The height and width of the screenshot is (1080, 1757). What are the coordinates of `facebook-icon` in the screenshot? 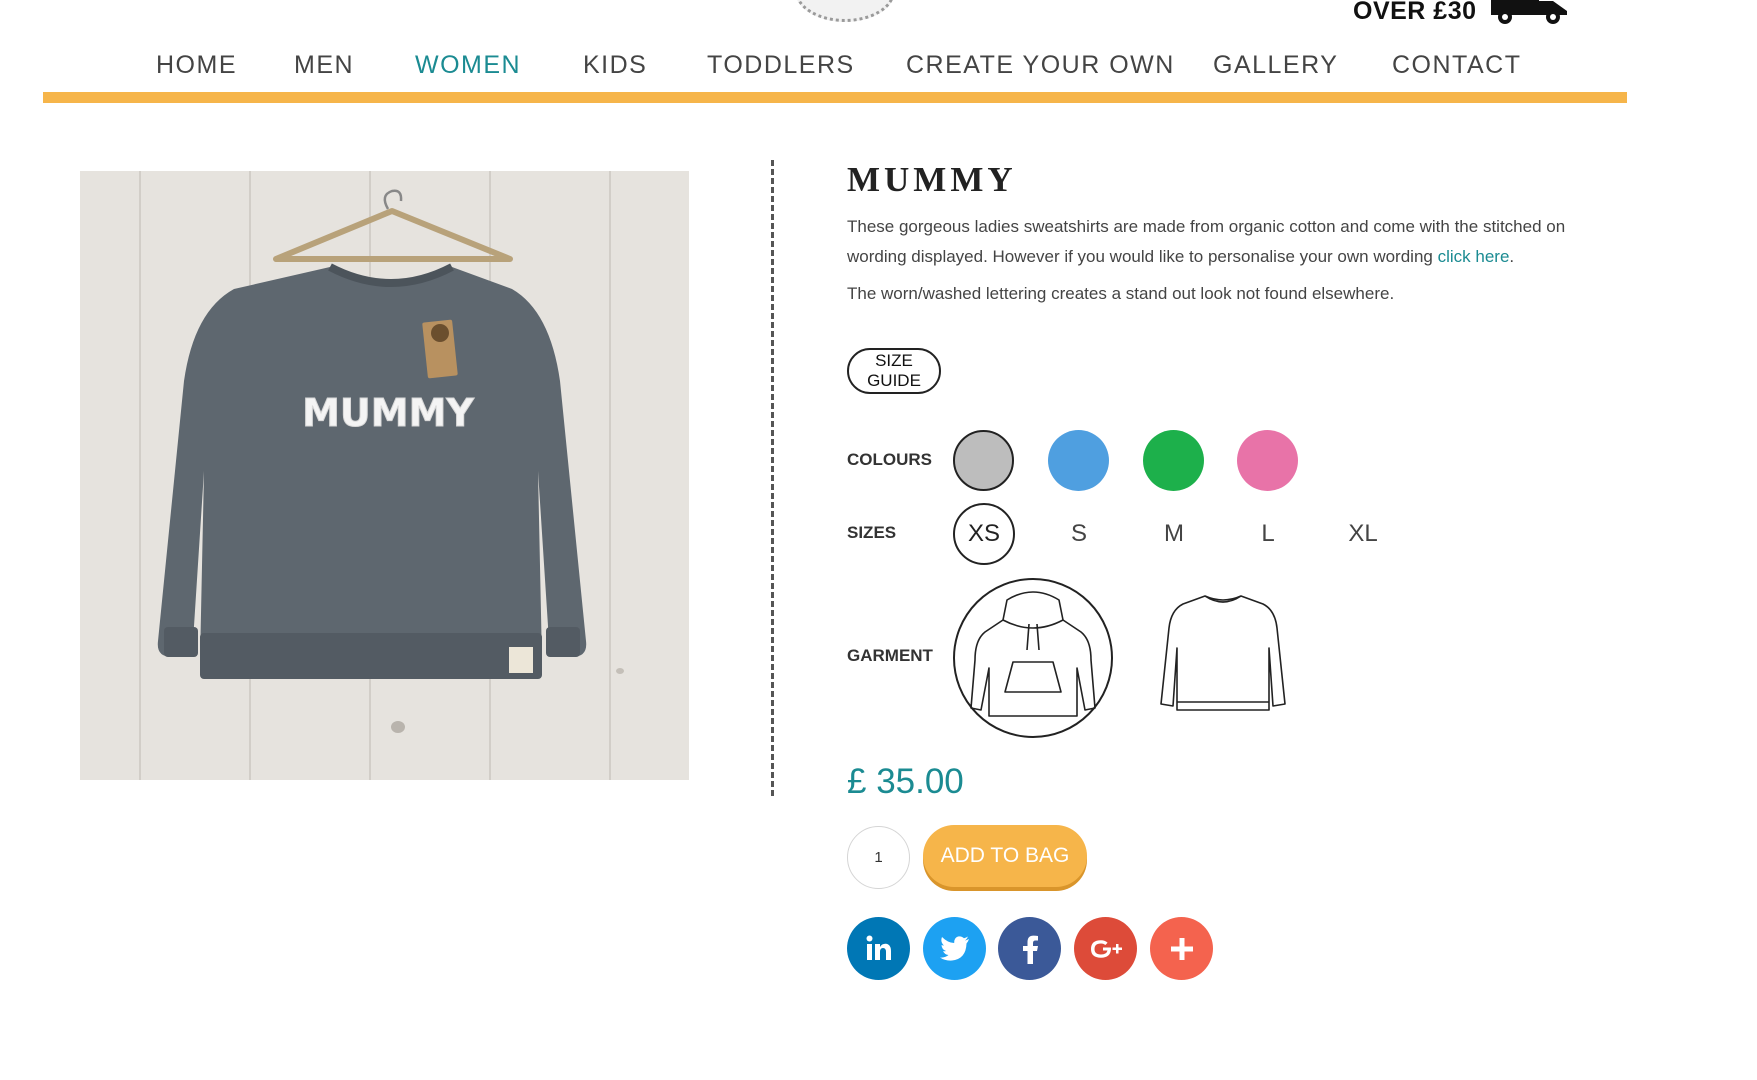 It's located at (1030, 949).